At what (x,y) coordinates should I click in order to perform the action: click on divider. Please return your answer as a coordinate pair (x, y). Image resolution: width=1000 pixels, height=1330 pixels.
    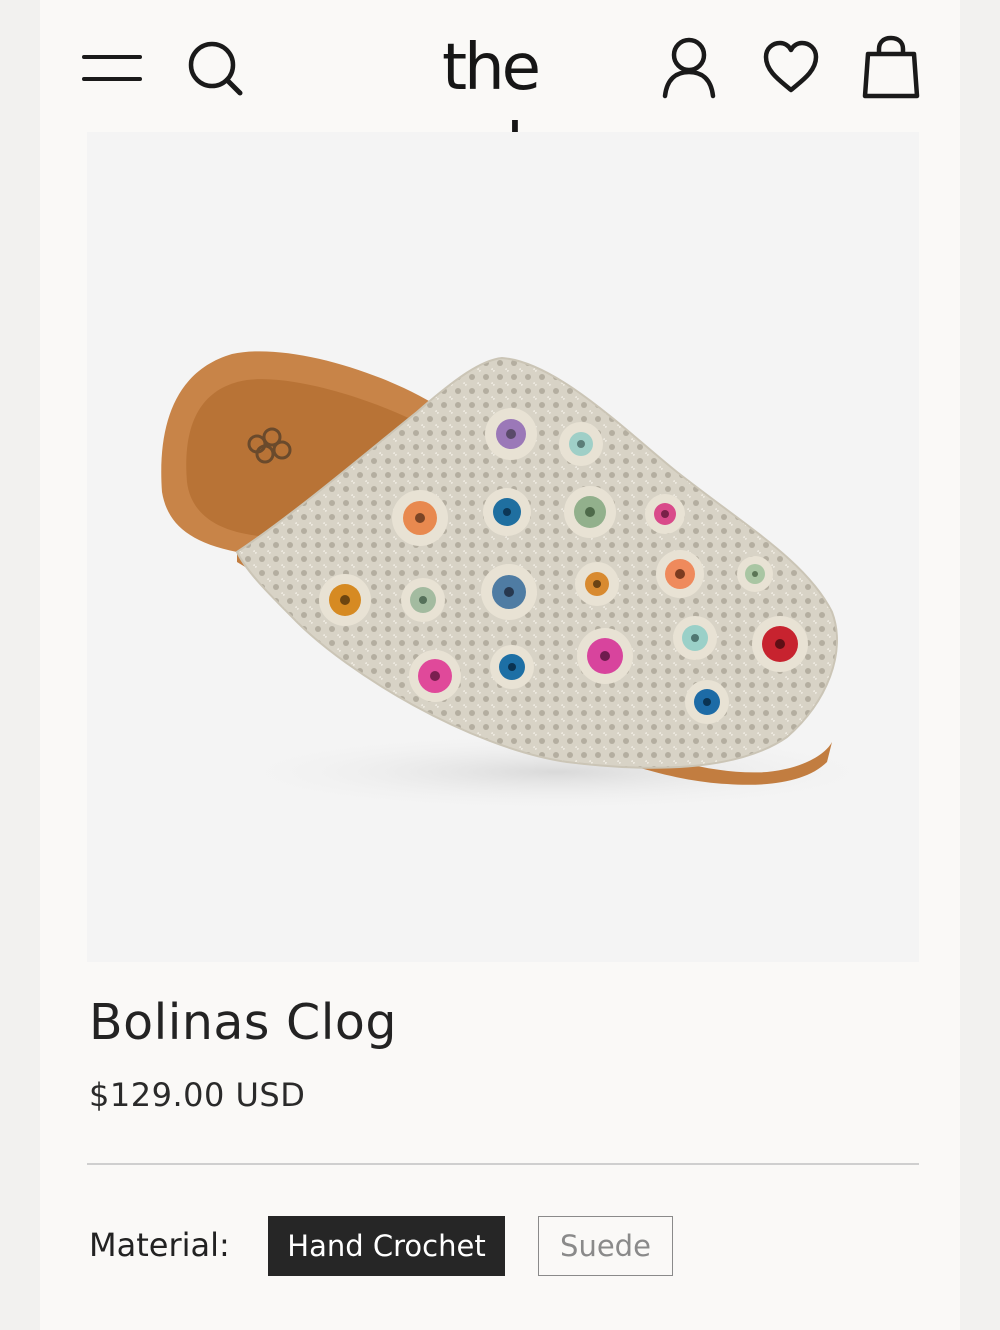
    Looking at the image, I should click on (503, 1164).